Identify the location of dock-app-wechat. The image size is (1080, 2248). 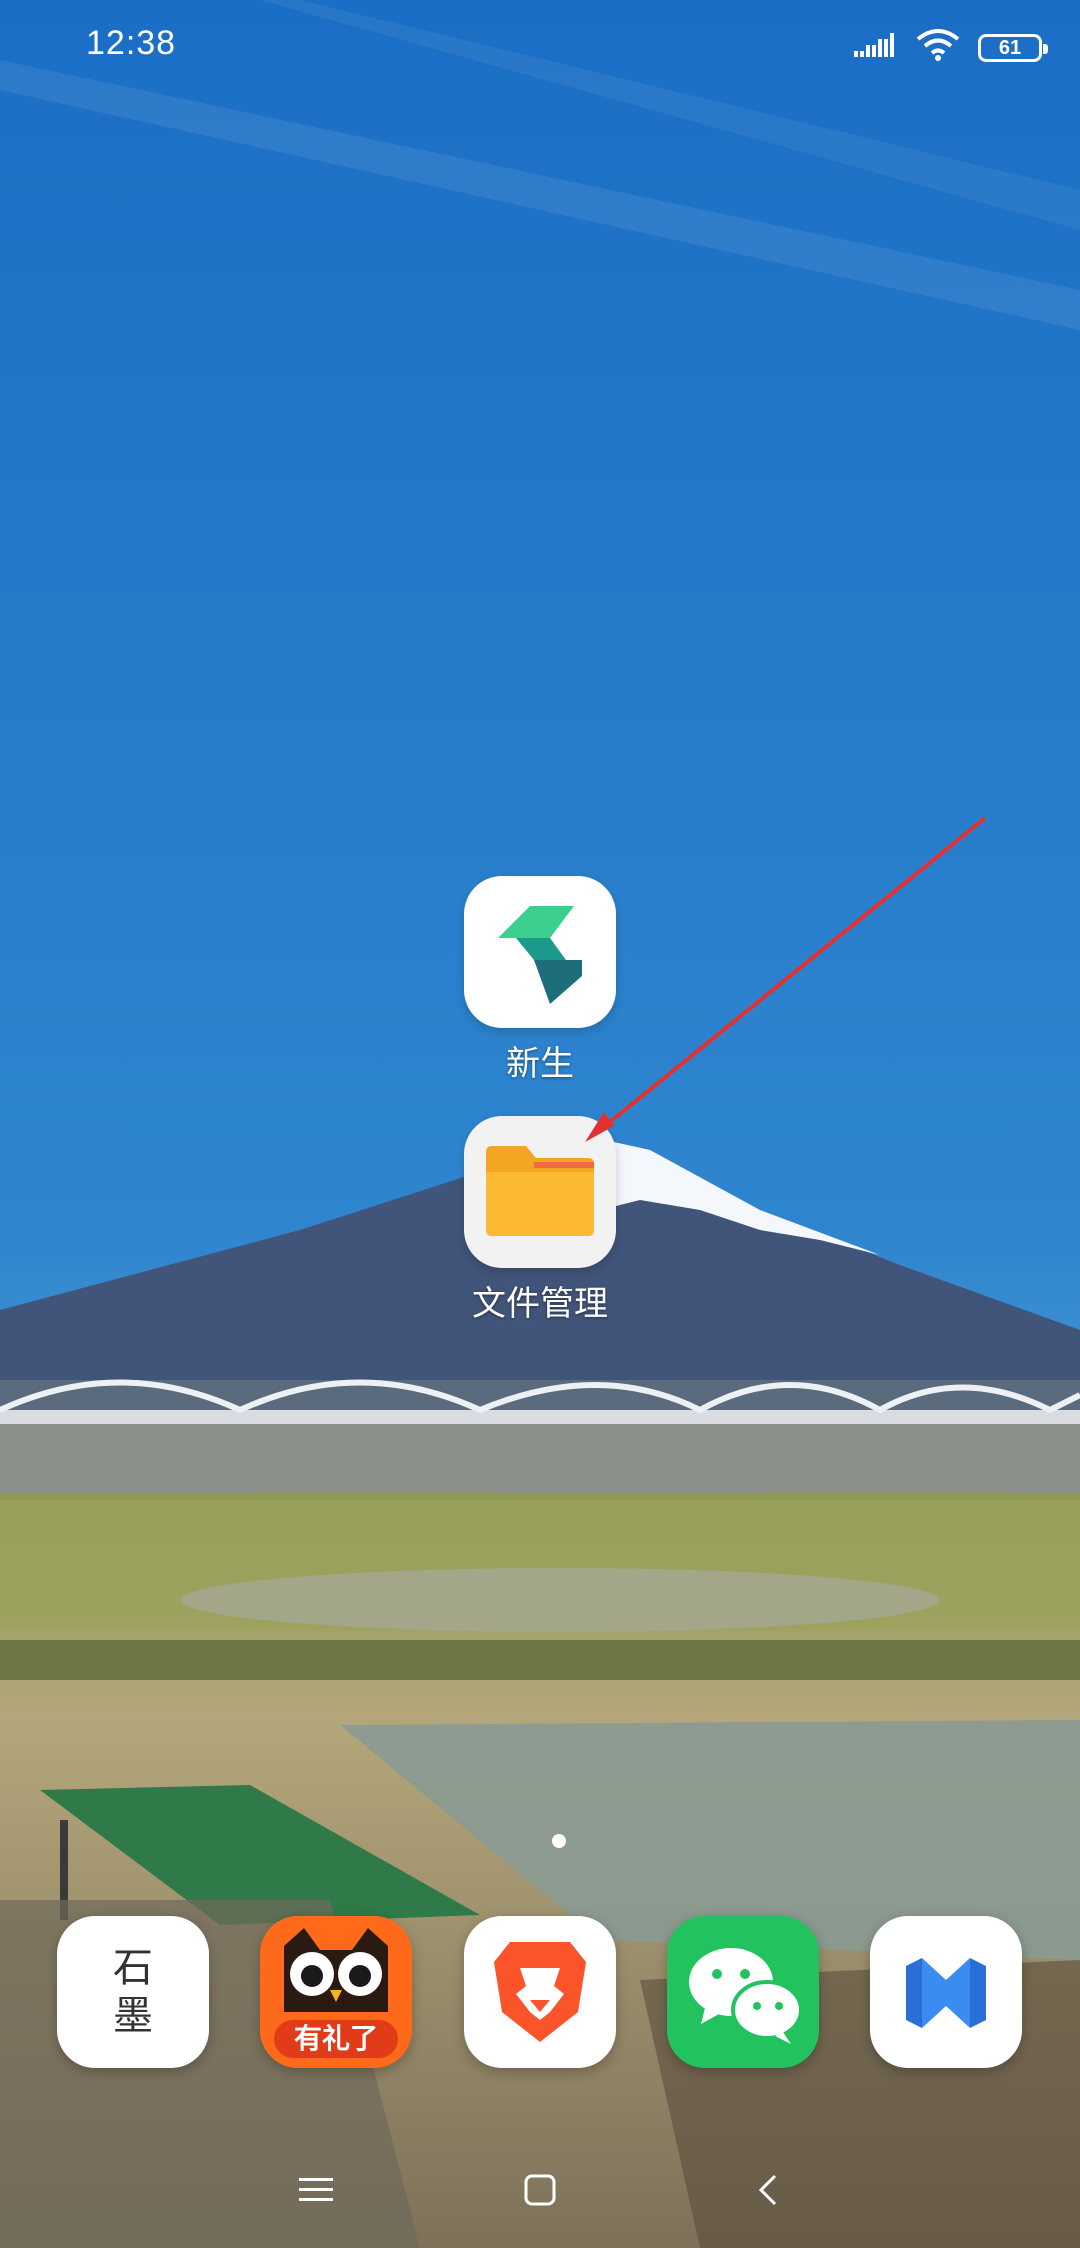
(743, 1992).